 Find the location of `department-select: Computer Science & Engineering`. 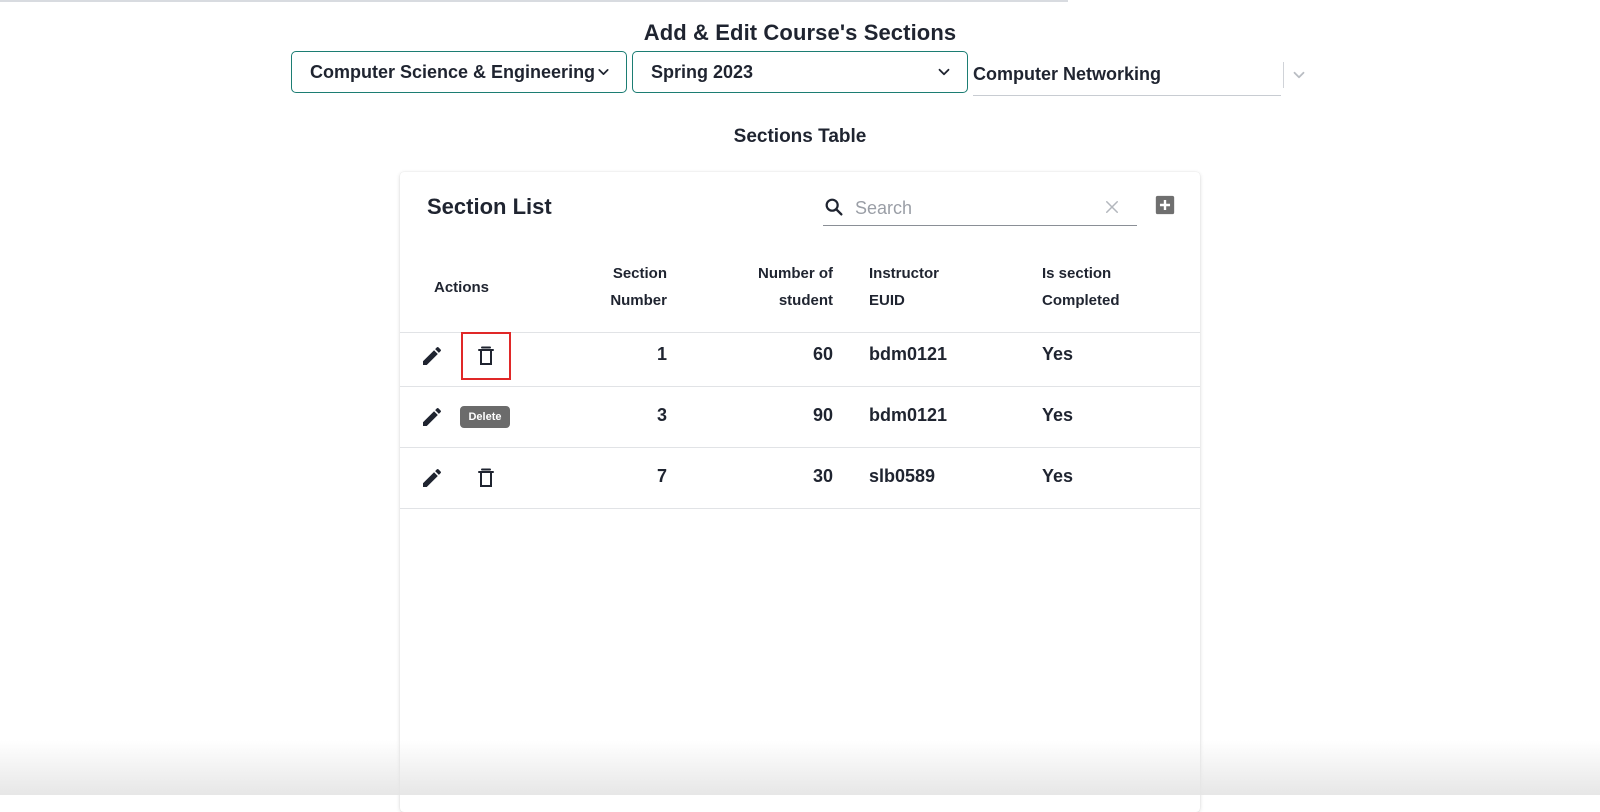

department-select: Computer Science & Engineering is located at coordinates (459, 72).